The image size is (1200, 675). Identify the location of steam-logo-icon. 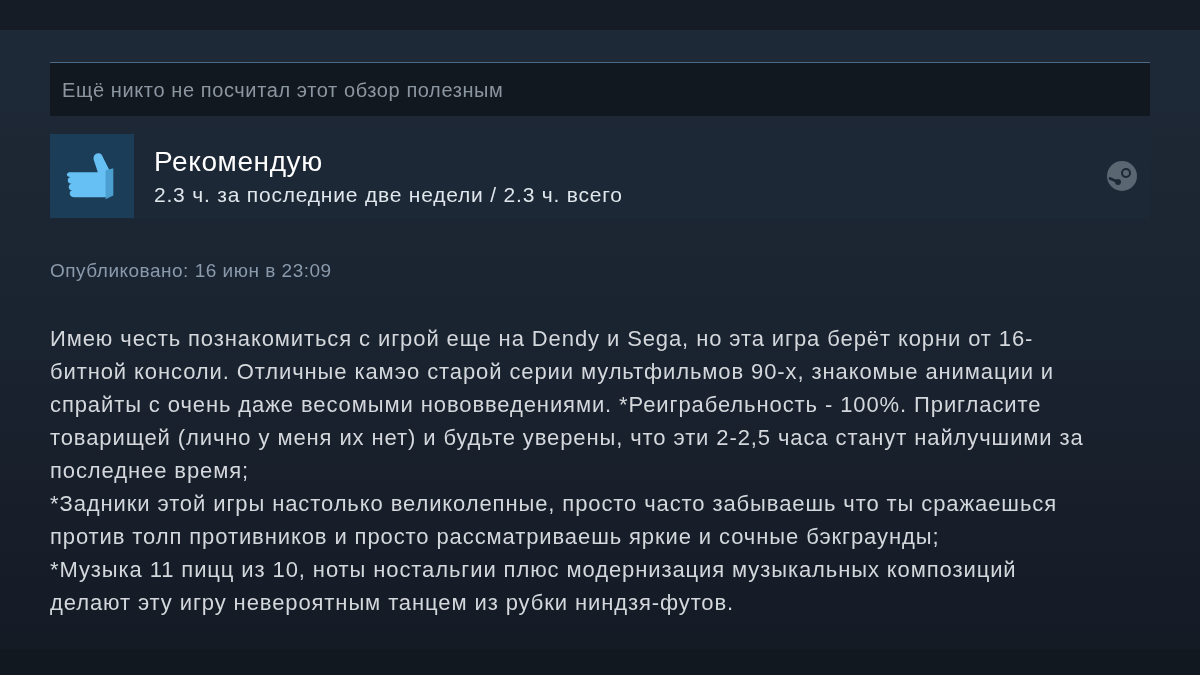
(1122, 176).